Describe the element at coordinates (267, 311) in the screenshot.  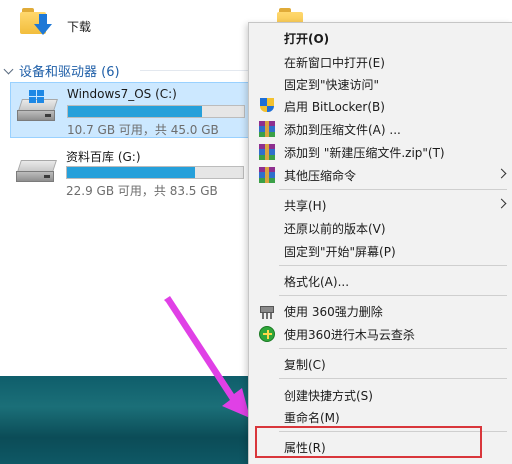
I see `shredder-icon` at that location.